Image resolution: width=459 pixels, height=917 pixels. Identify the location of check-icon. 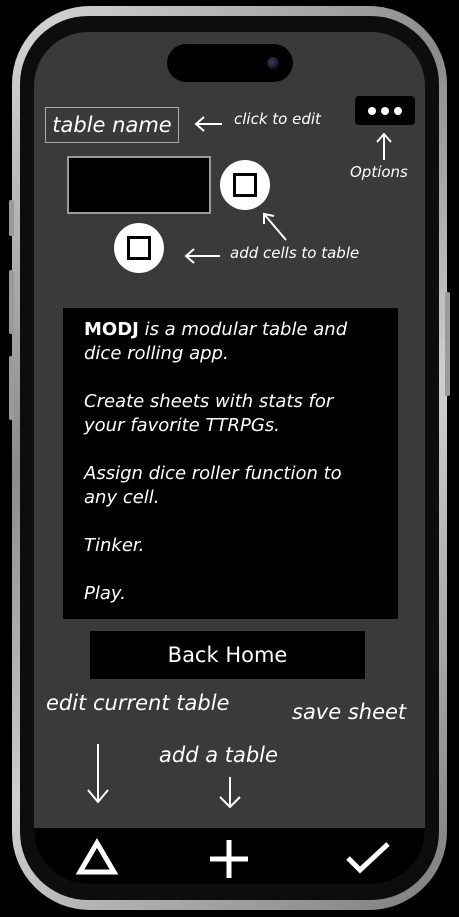
(368, 858).